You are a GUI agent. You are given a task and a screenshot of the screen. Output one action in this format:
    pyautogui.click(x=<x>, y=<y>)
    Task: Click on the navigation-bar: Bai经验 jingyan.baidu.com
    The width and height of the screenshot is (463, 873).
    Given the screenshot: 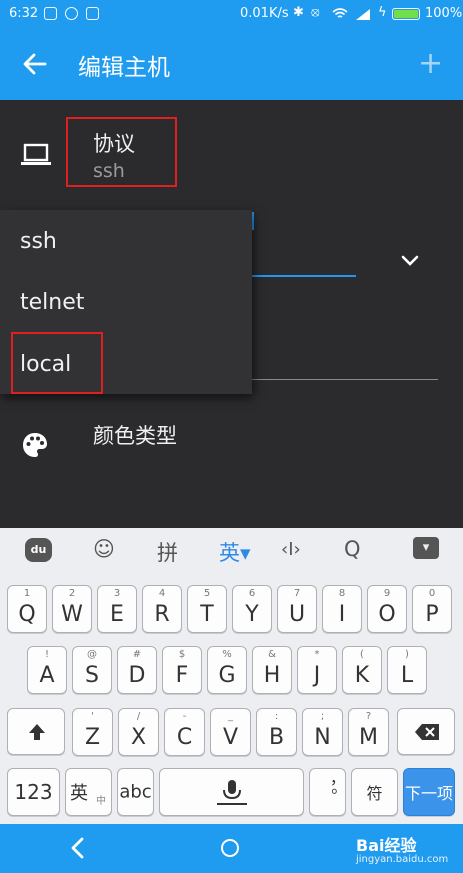 What is the action you would take?
    pyautogui.click(x=231, y=848)
    